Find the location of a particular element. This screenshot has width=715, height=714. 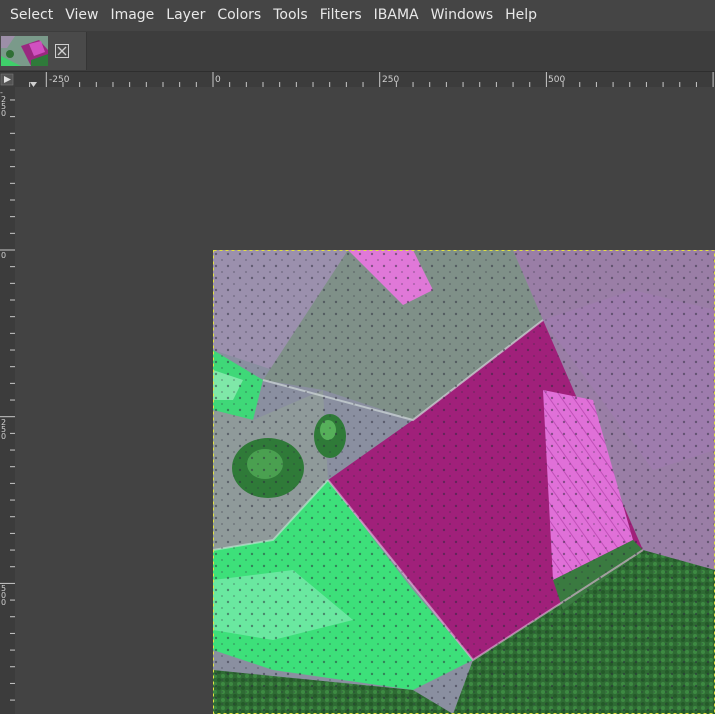

ruler-corner-button is located at coordinates (7, 79).